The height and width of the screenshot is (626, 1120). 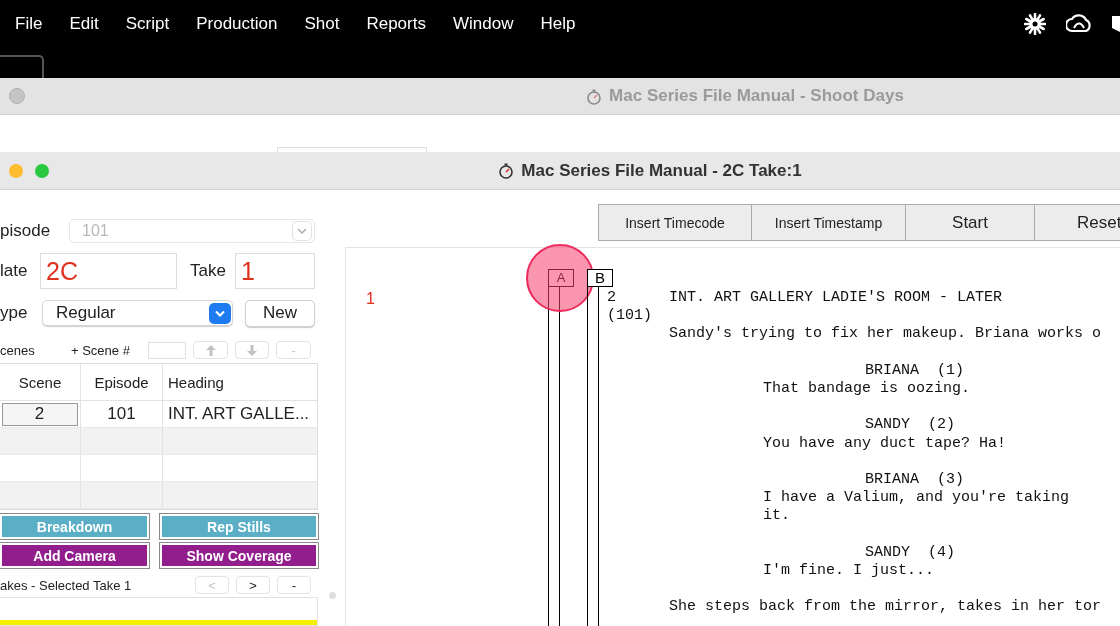 What do you see at coordinates (1079, 24) in the screenshot?
I see `cloud-icon` at bounding box center [1079, 24].